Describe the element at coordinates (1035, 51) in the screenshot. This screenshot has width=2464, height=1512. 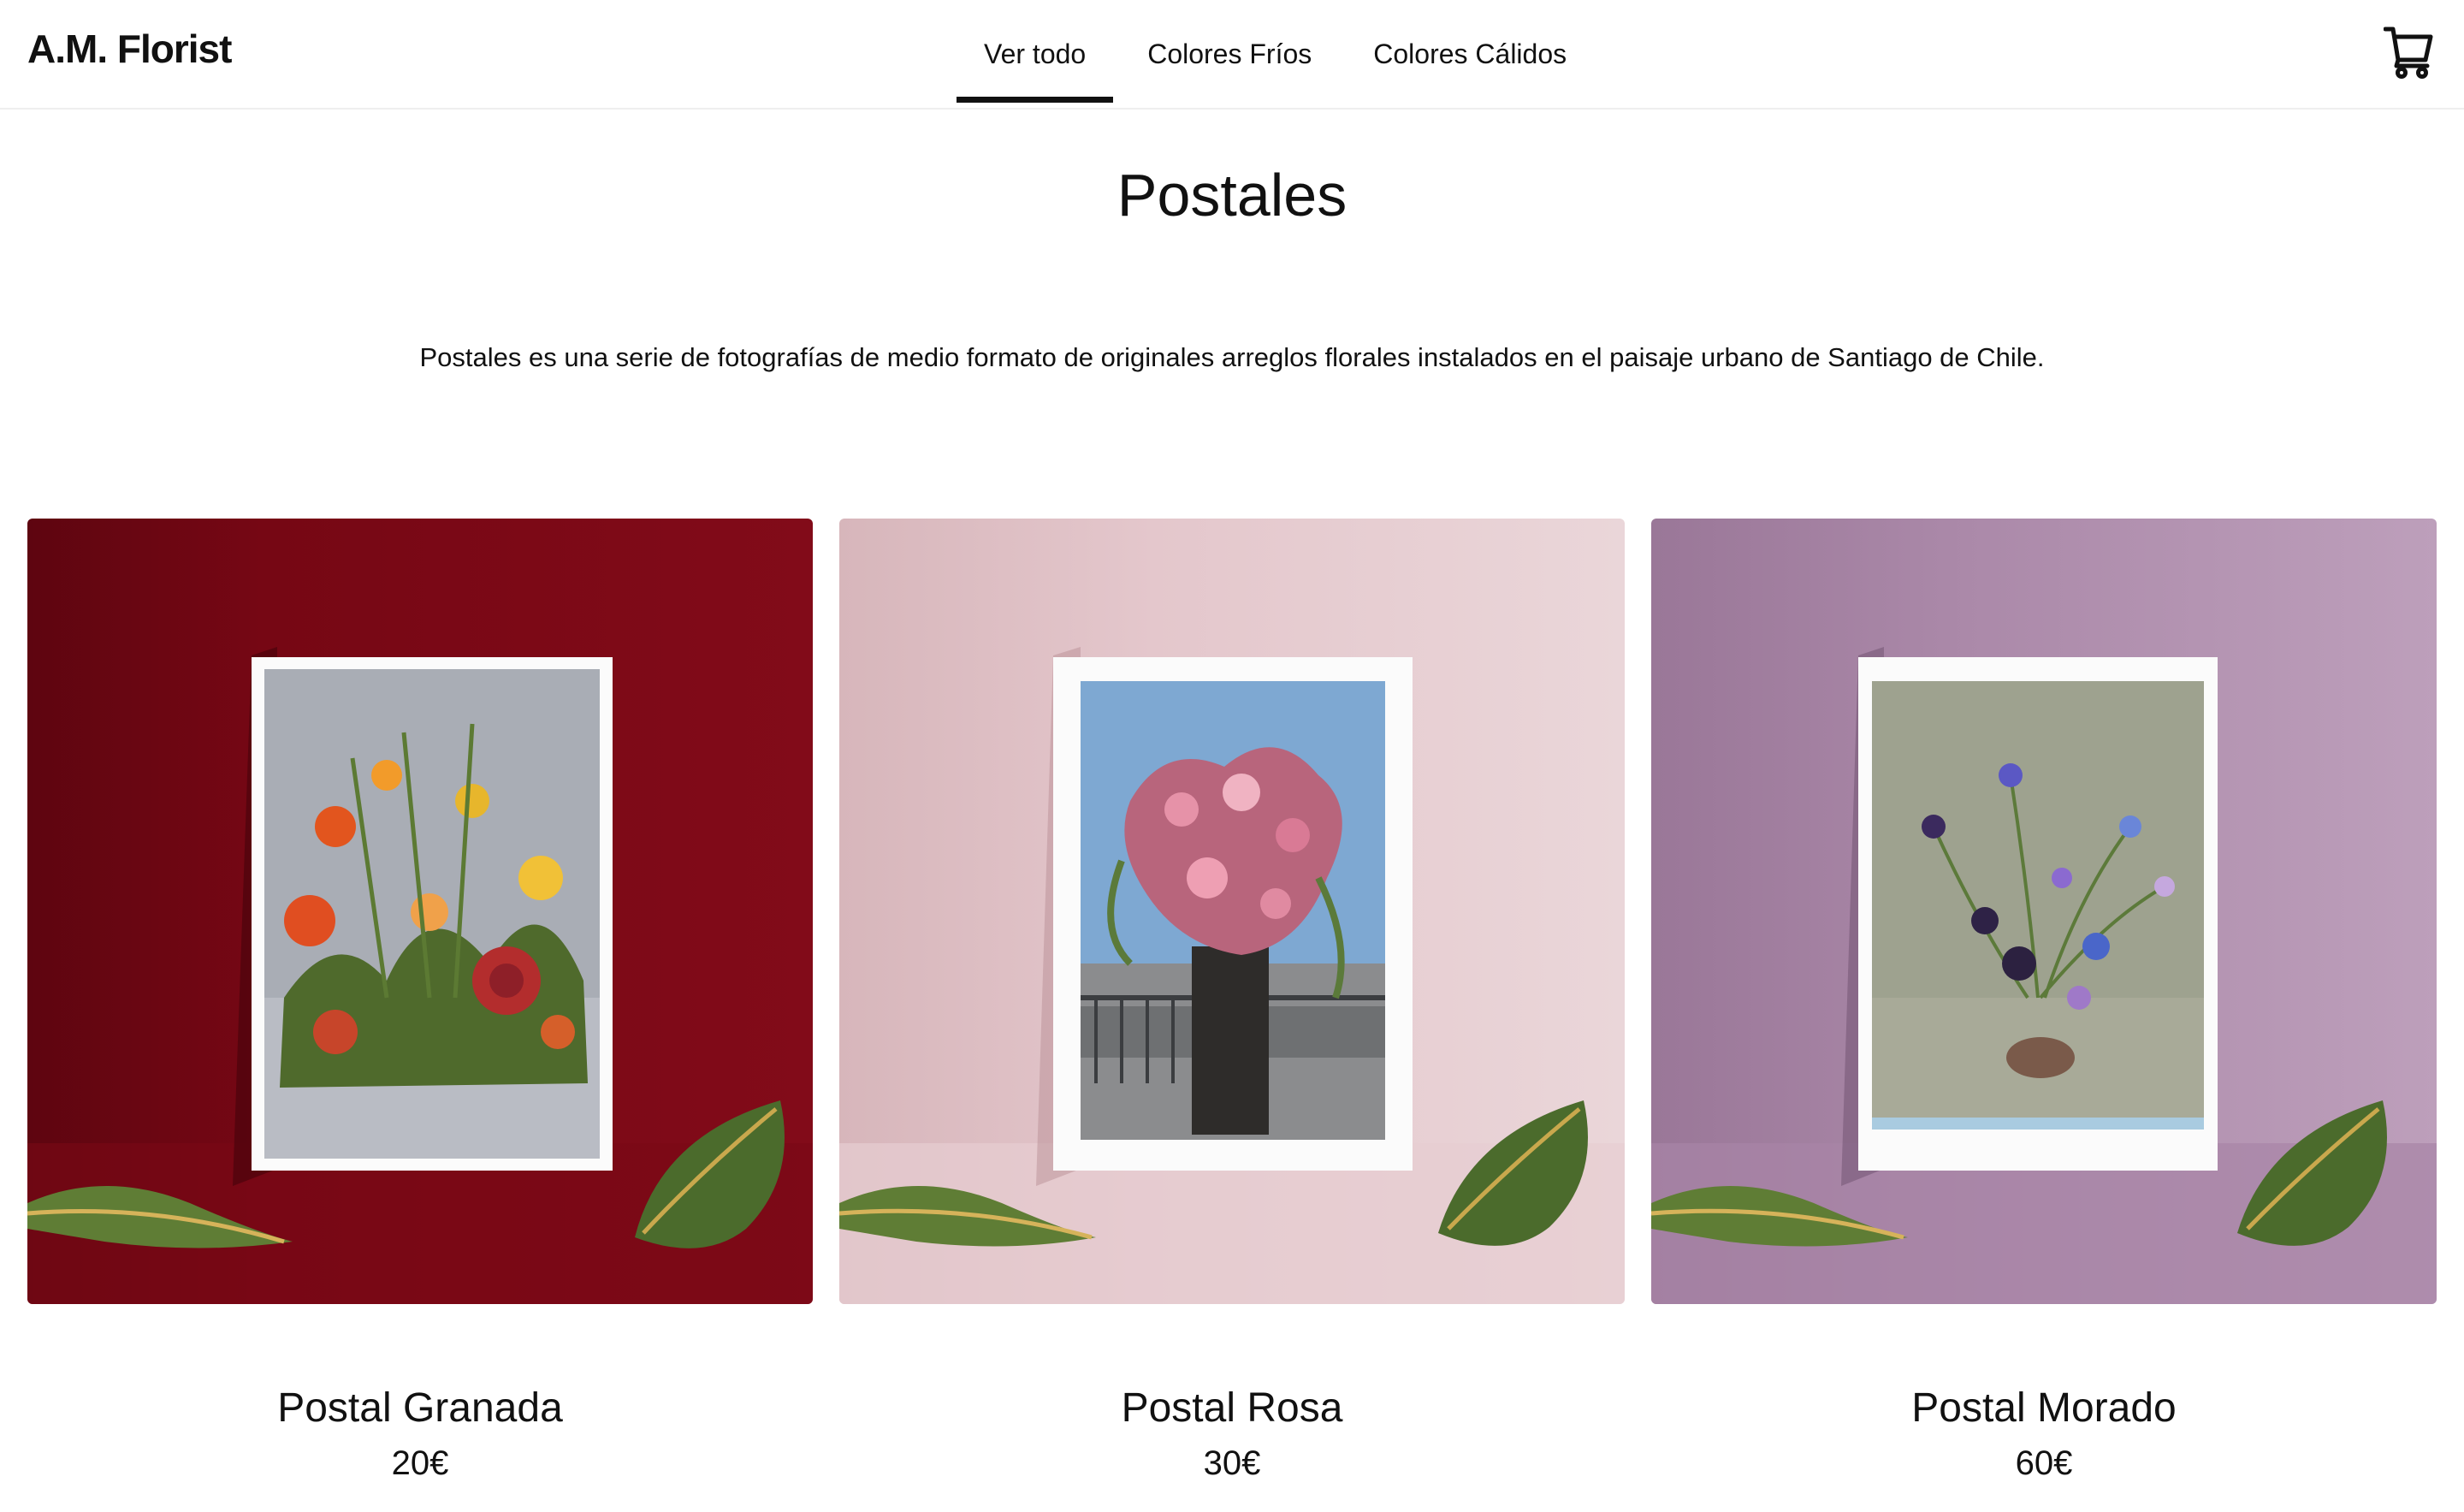
I see `nav-tab-ver-todo: Ver todo` at that location.